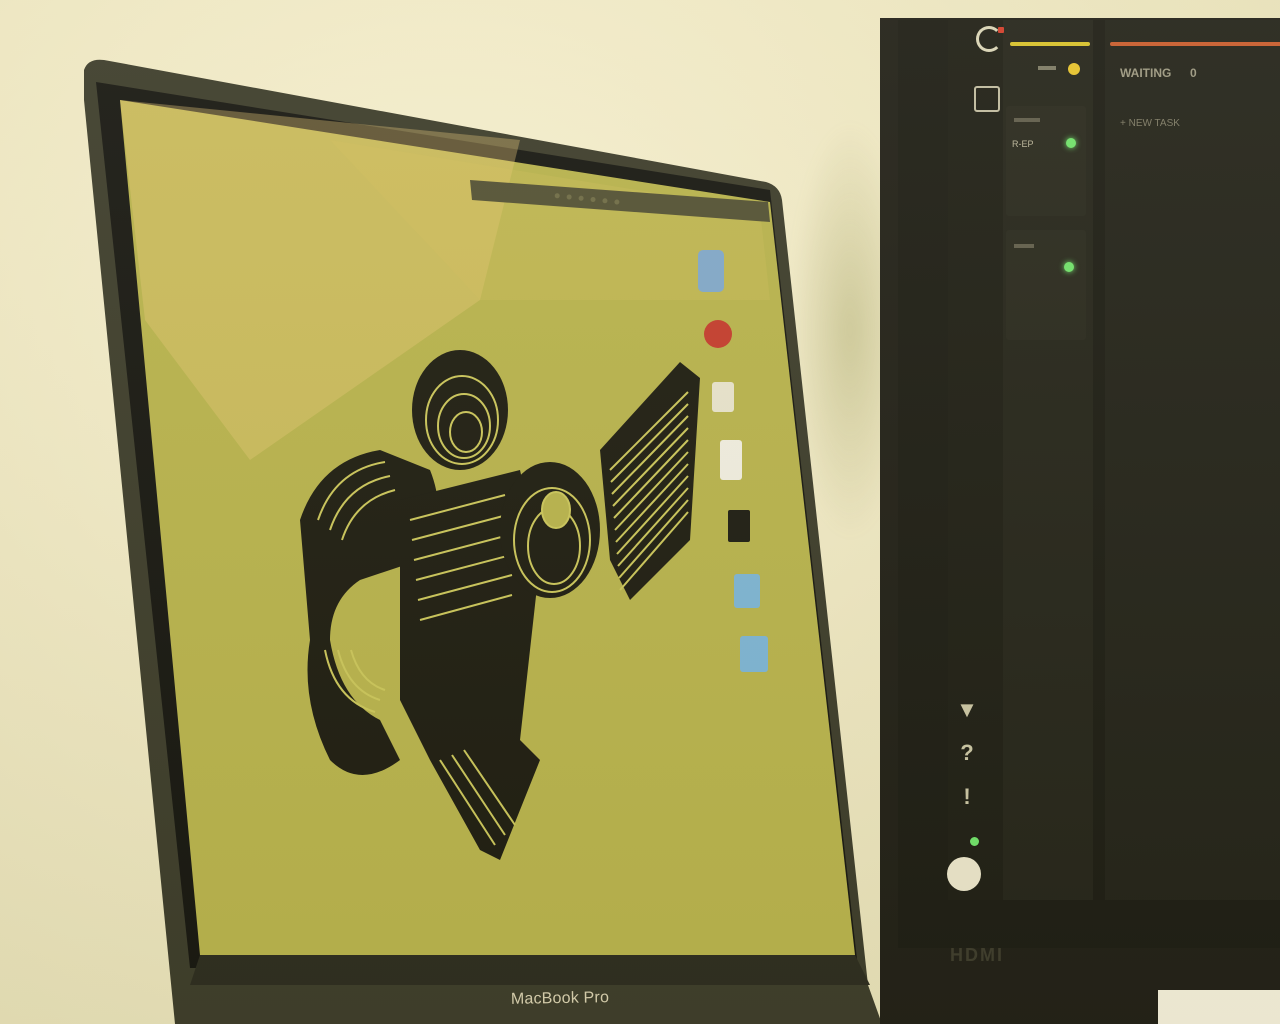 The image size is (1280, 1024). I want to click on desktop-icon-black-file, so click(739, 526).